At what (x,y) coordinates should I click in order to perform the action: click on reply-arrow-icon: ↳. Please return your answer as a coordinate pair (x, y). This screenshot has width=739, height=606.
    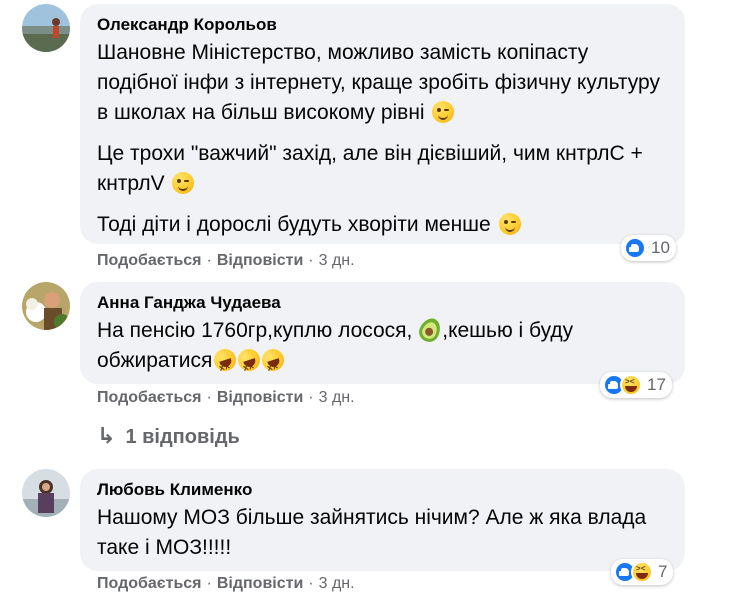
    Looking at the image, I should click on (106, 435).